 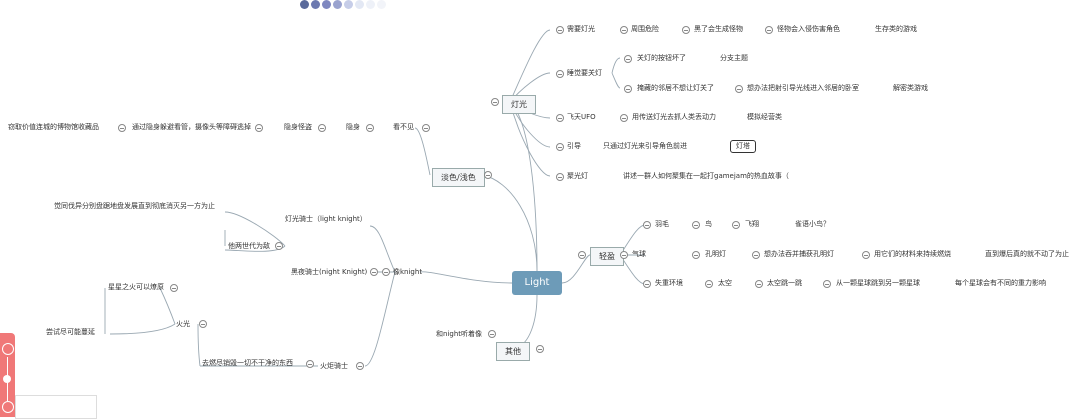 What do you see at coordinates (784, 283) in the screenshot?
I see `node-space-jump: 太空跳一跳` at bounding box center [784, 283].